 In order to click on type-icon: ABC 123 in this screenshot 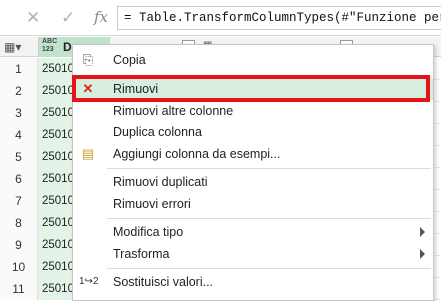, I will do `click(49, 46)`.